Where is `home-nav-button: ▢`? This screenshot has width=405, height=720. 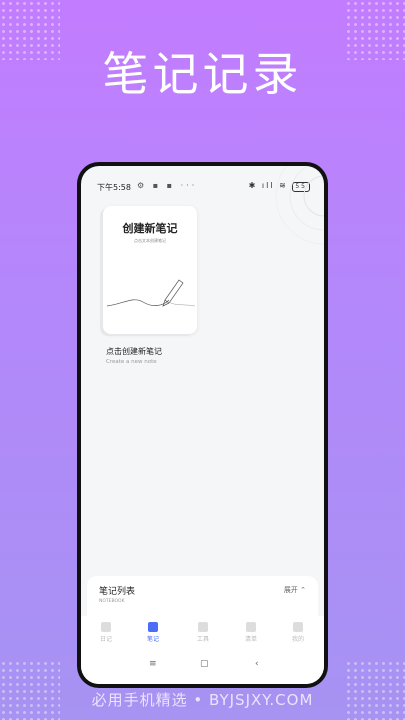 home-nav-button: ▢ is located at coordinates (204, 664).